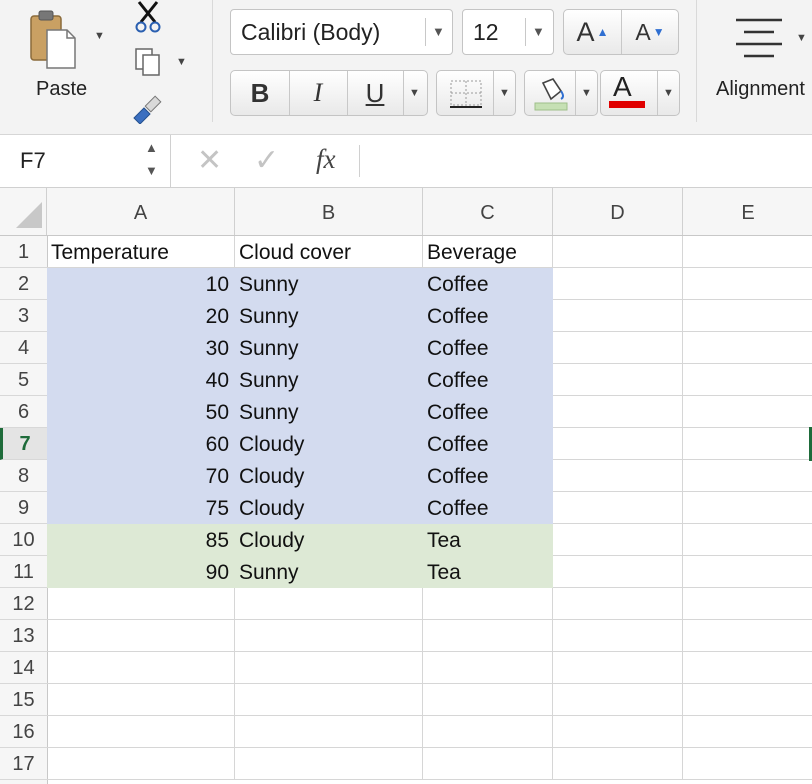 The image size is (812, 784). What do you see at coordinates (329, 764) in the screenshot?
I see `cell-b17` at bounding box center [329, 764].